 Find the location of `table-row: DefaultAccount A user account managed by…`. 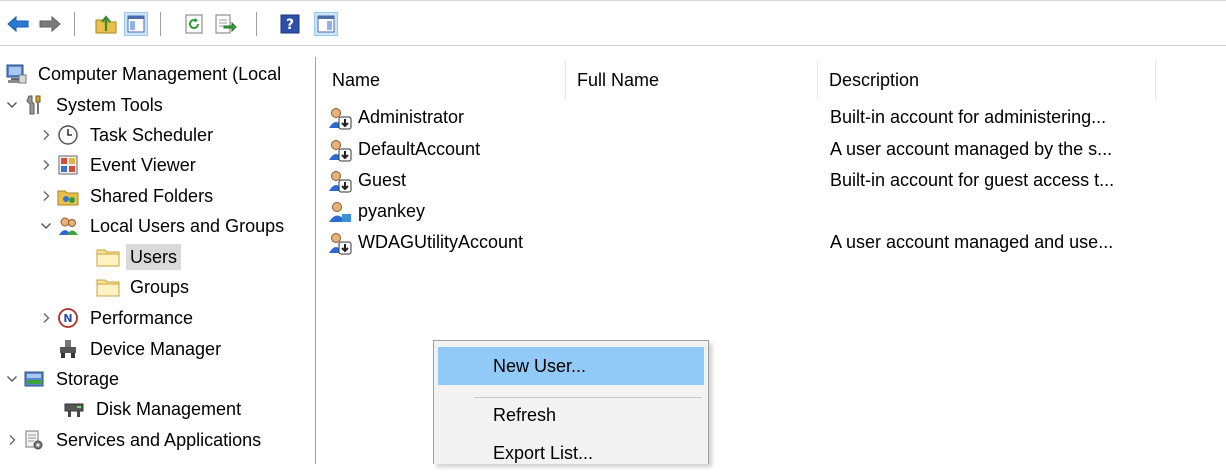

table-row: DefaultAccount A user account managed by… is located at coordinates (773, 149).